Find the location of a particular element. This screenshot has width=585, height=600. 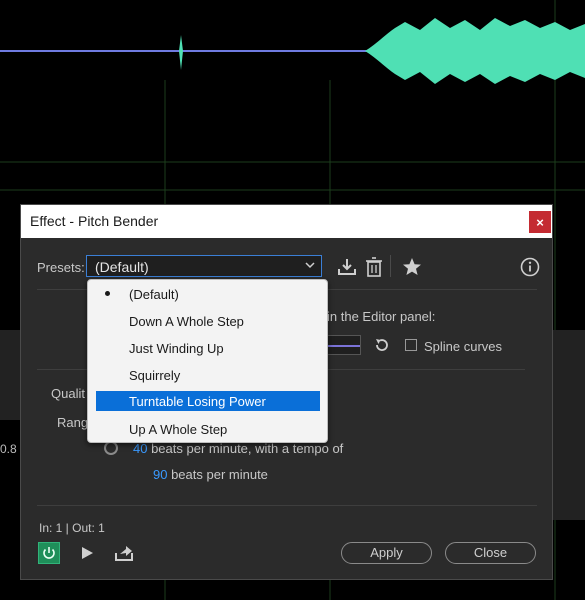

preset-option-label: Squirrely is located at coordinates (155, 375).